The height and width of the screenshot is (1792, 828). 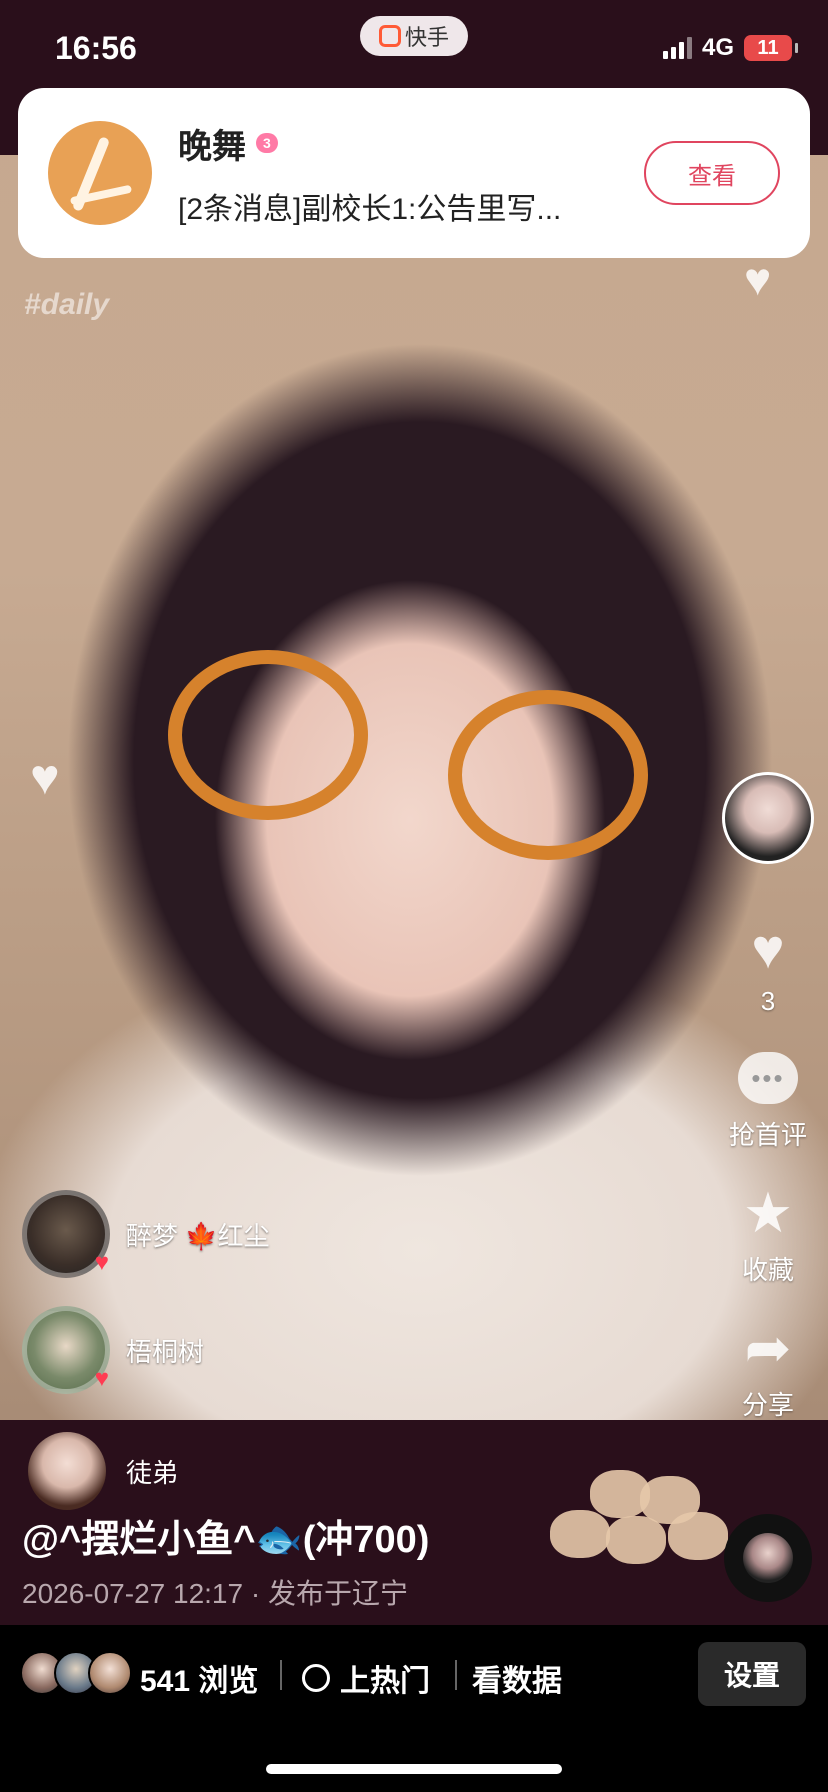 I want to click on home-indicator, so click(x=414, y=1769).